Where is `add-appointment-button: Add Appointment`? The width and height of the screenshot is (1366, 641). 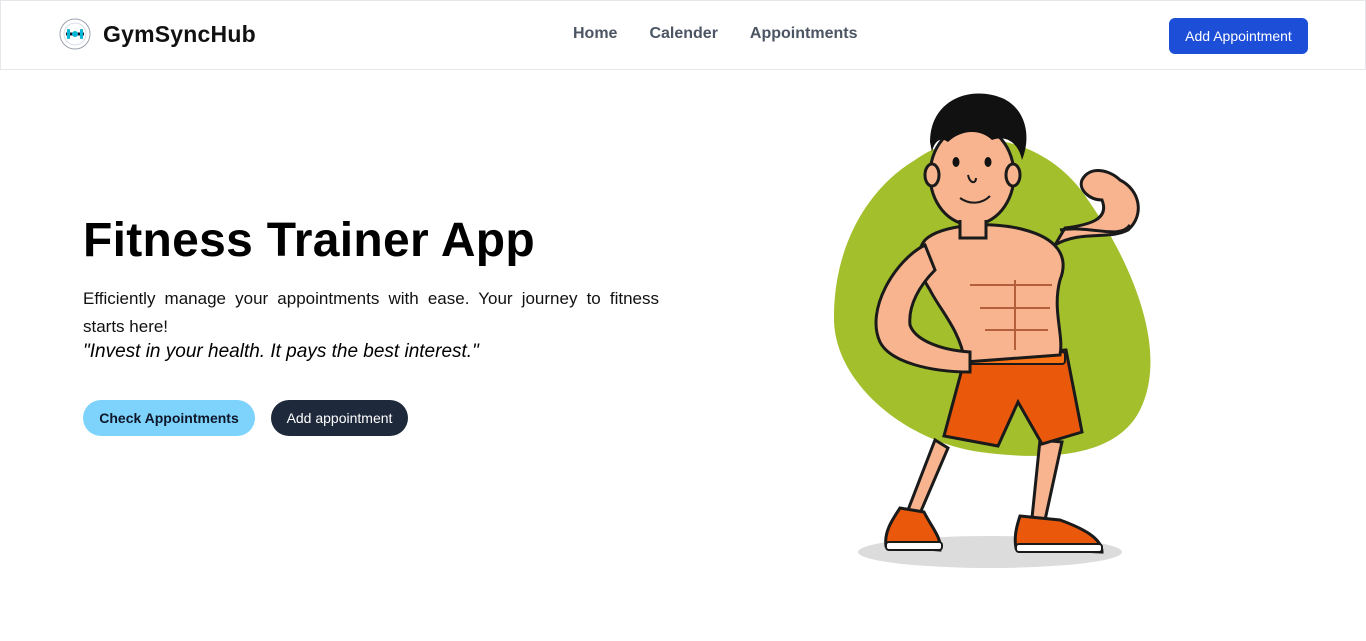 add-appointment-button: Add Appointment is located at coordinates (1238, 36).